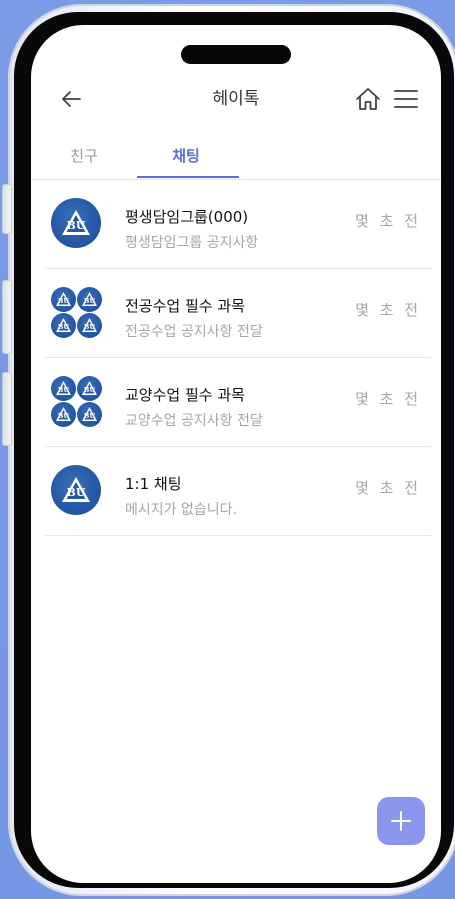 Image resolution: width=455 pixels, height=899 pixels. I want to click on chat-room-name: 교양수업 필수 과목, so click(185, 395).